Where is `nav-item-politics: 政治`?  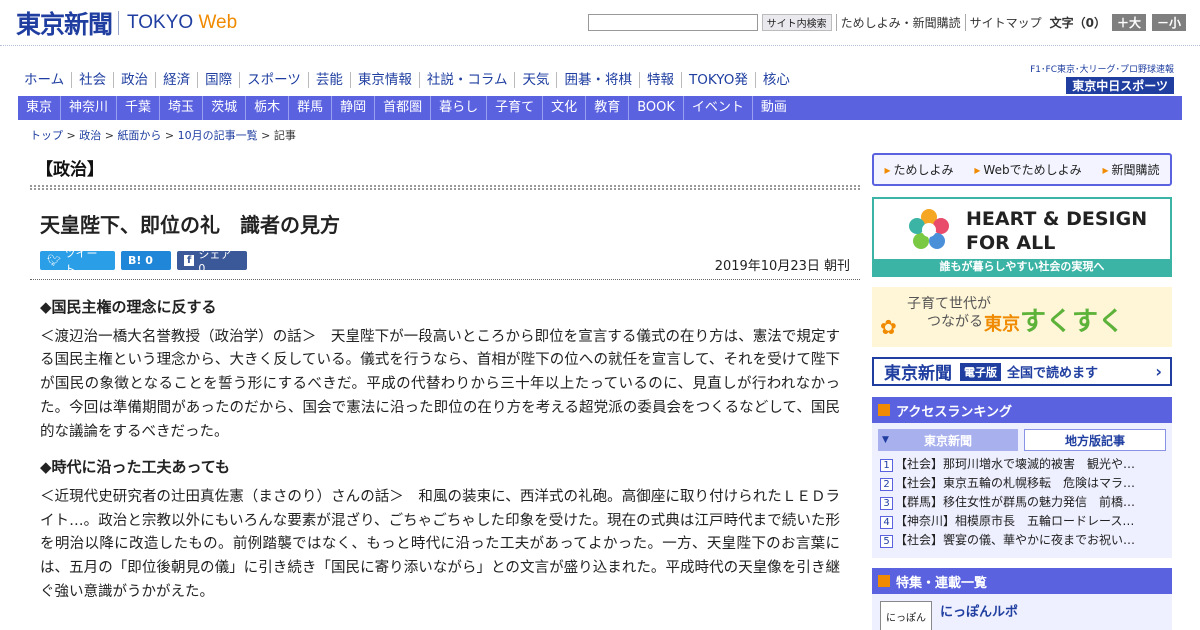
nav-item-politics: 政治 is located at coordinates (134, 80).